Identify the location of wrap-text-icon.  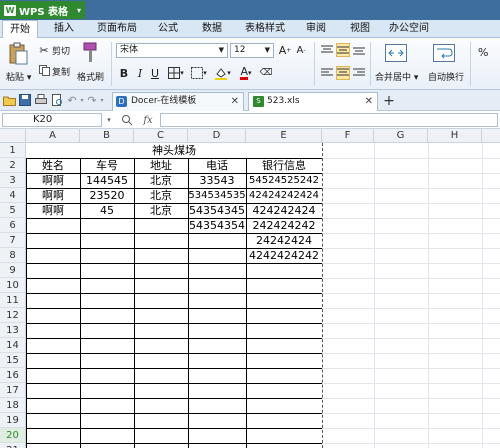
(444, 53).